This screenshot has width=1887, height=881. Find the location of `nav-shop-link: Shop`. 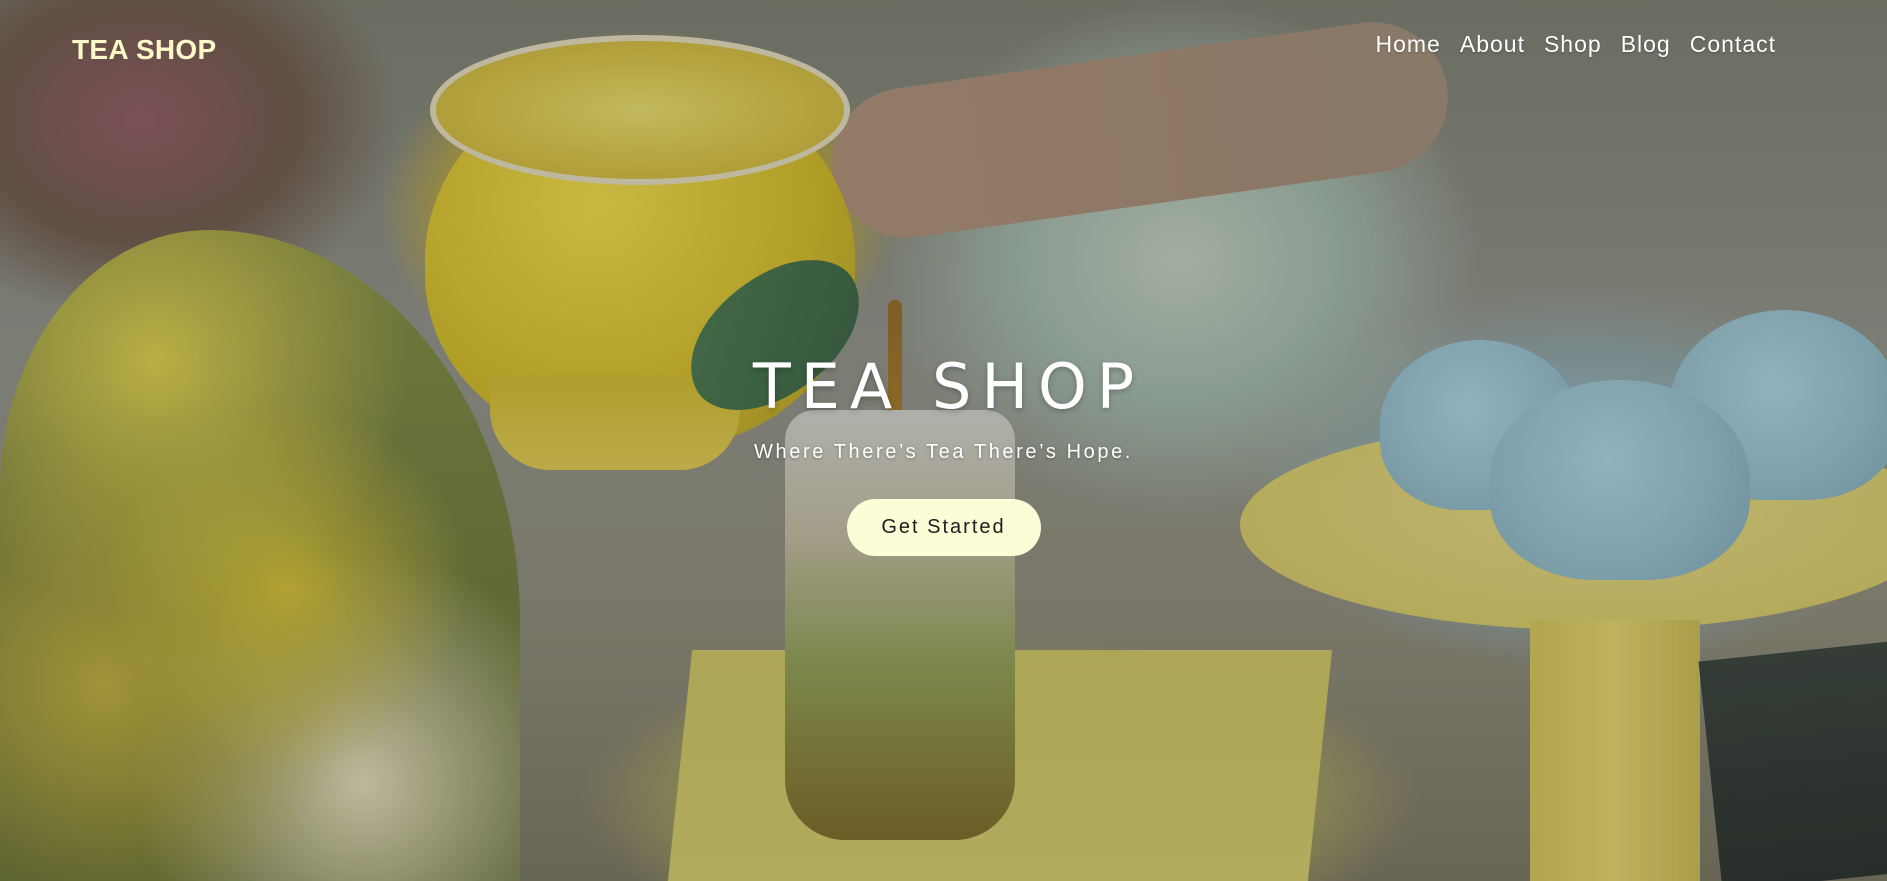

nav-shop-link: Shop is located at coordinates (1573, 44).